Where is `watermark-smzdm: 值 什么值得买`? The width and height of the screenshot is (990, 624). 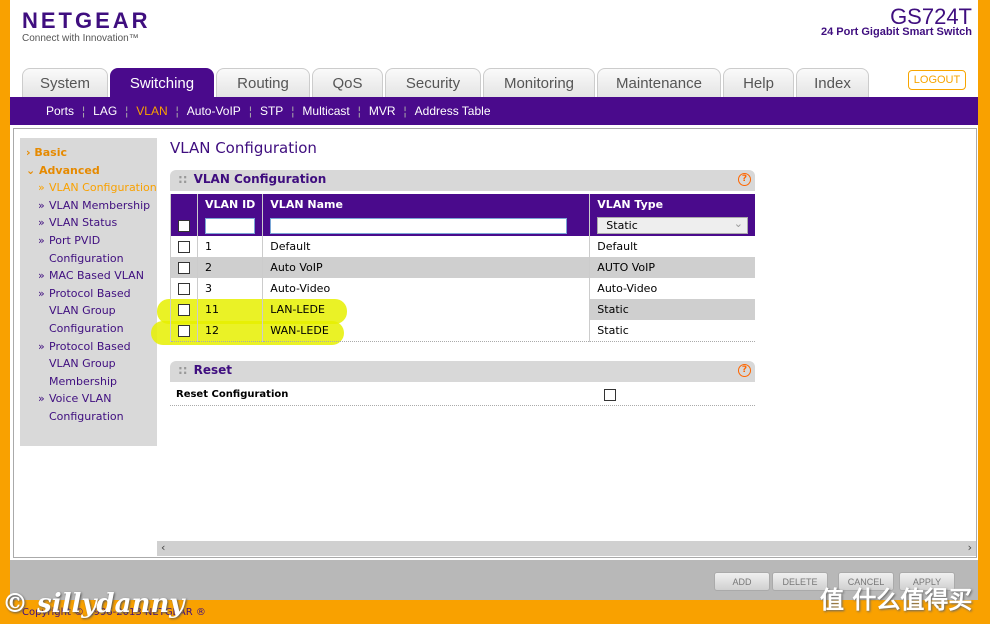
watermark-smzdm: 值 什么值得买 is located at coordinates (896, 600).